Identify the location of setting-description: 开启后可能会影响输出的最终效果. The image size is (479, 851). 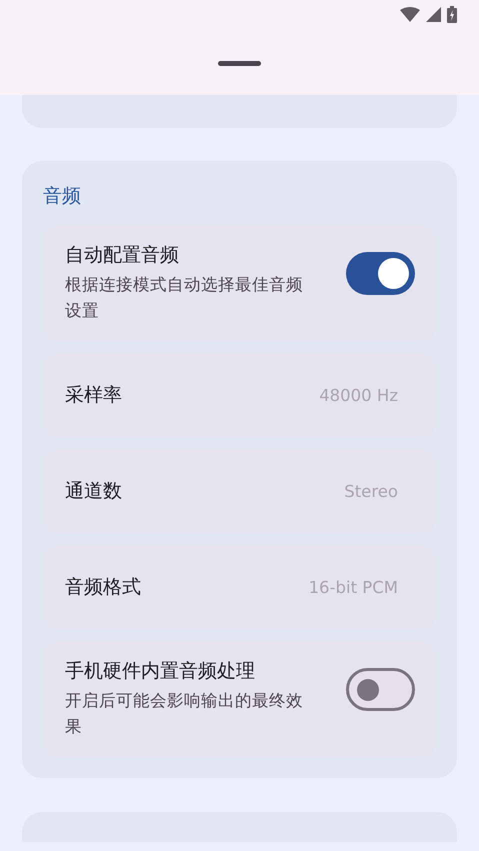
(184, 714).